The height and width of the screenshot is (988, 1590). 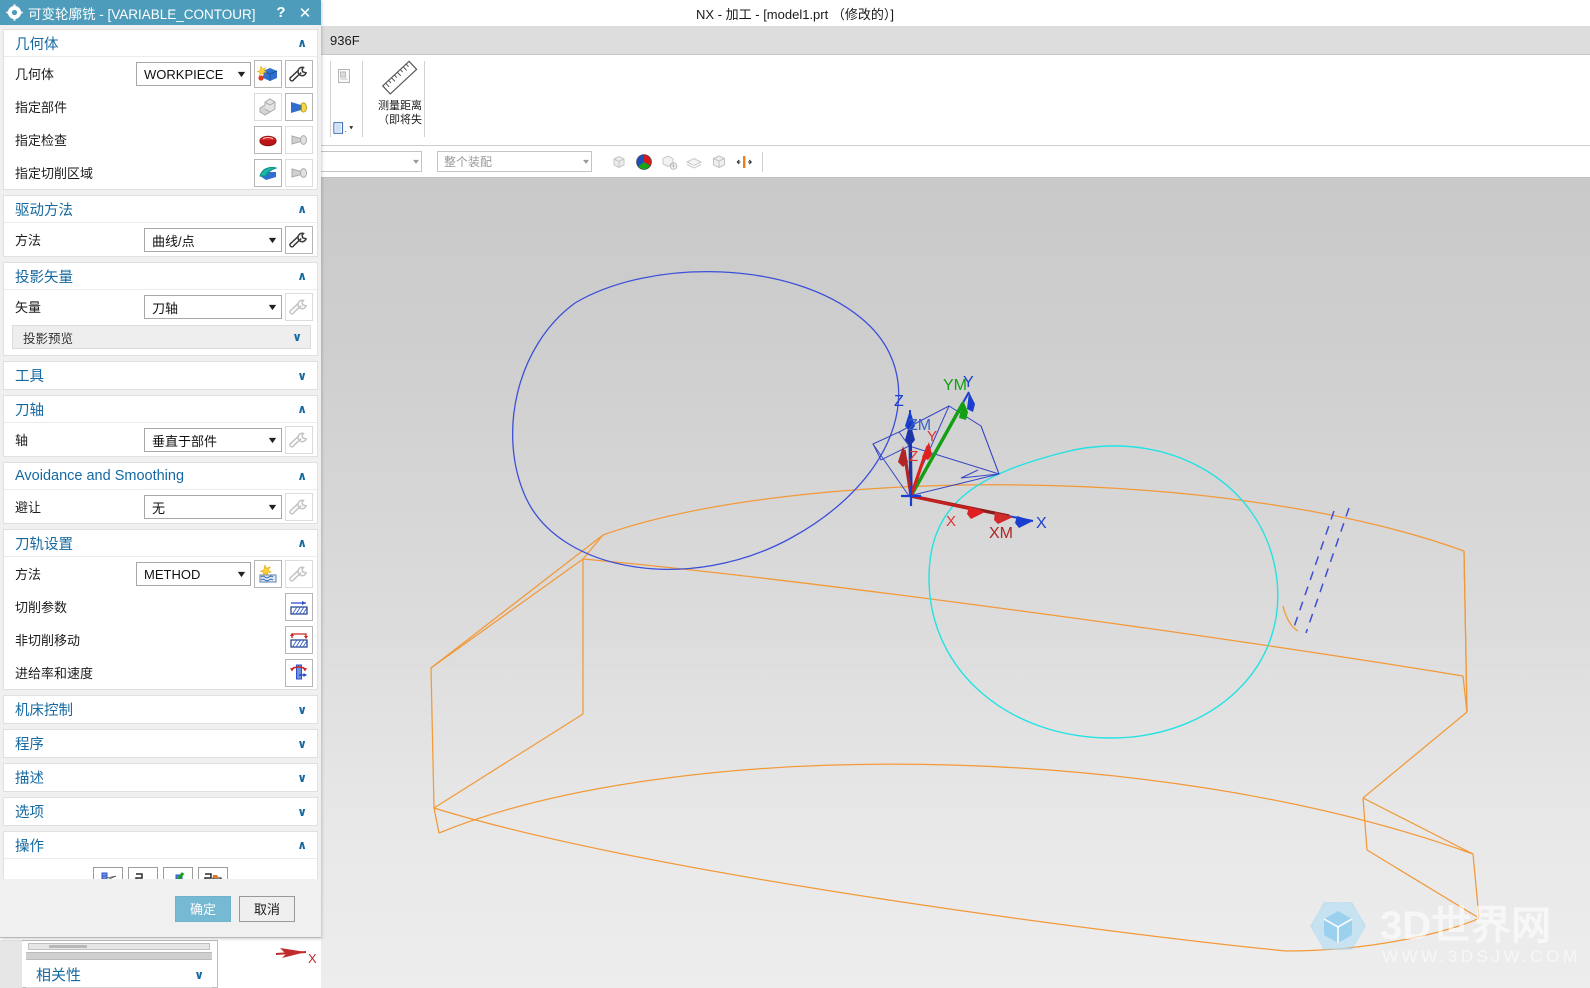 What do you see at coordinates (268, 107) in the screenshot?
I see `part-geometry-icon` at bounding box center [268, 107].